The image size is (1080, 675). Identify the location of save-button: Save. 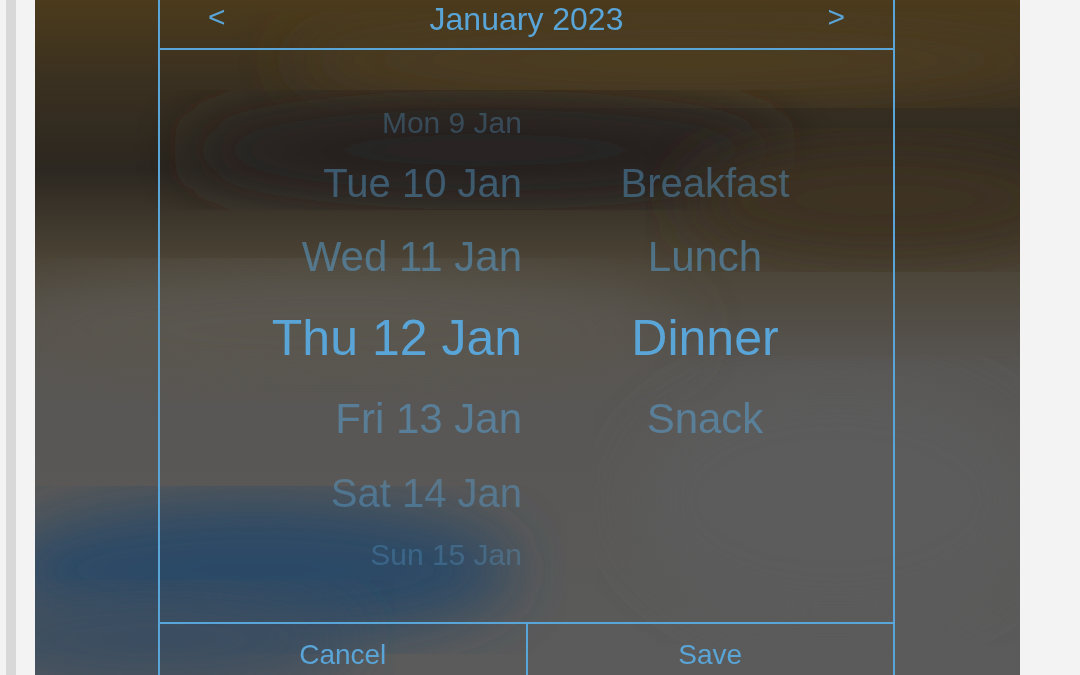
(709, 649).